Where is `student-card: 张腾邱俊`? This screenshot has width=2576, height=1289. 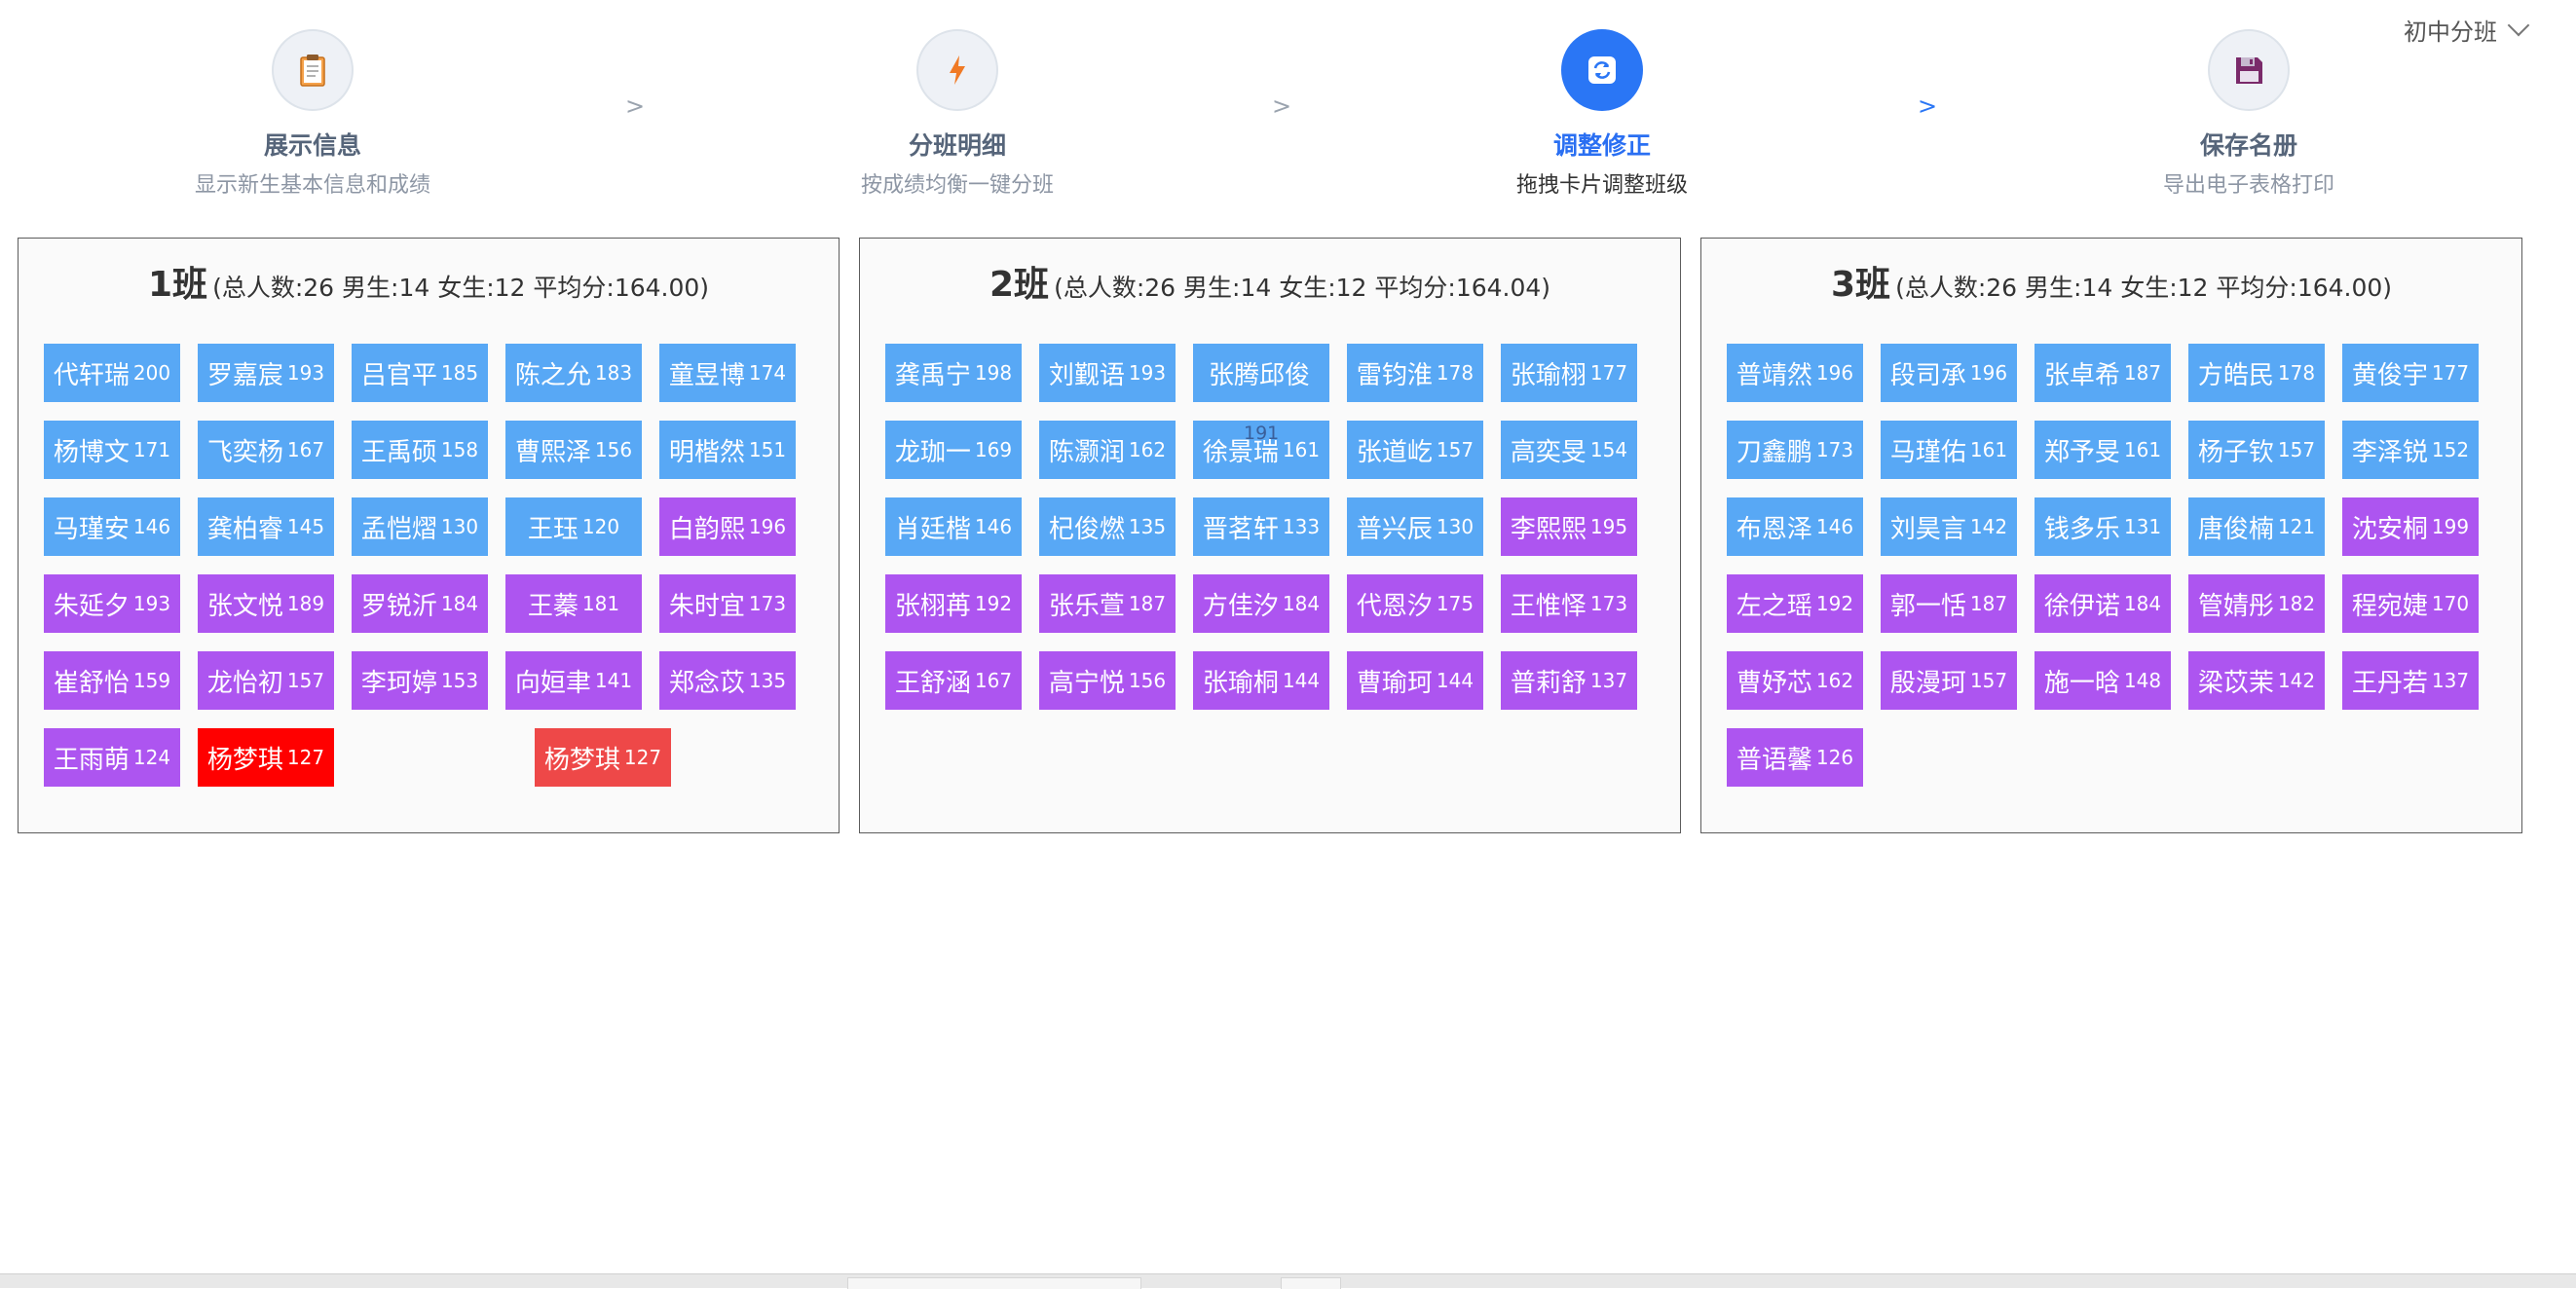
student-card: 张腾邱俊 is located at coordinates (1261, 373).